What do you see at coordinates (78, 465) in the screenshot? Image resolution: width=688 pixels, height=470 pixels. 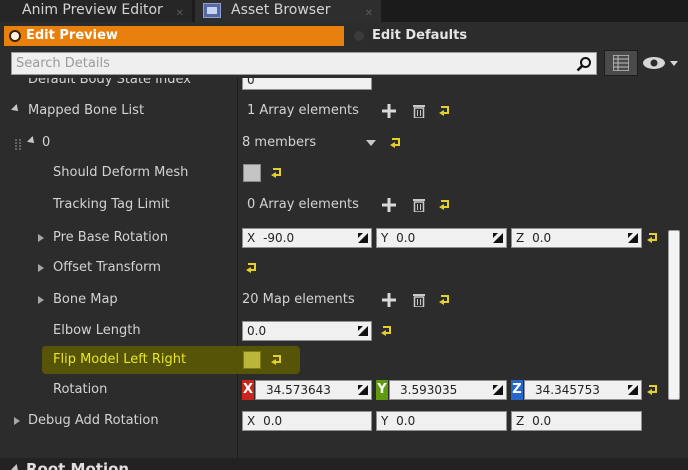 I see `category-label: Root Motion` at bounding box center [78, 465].